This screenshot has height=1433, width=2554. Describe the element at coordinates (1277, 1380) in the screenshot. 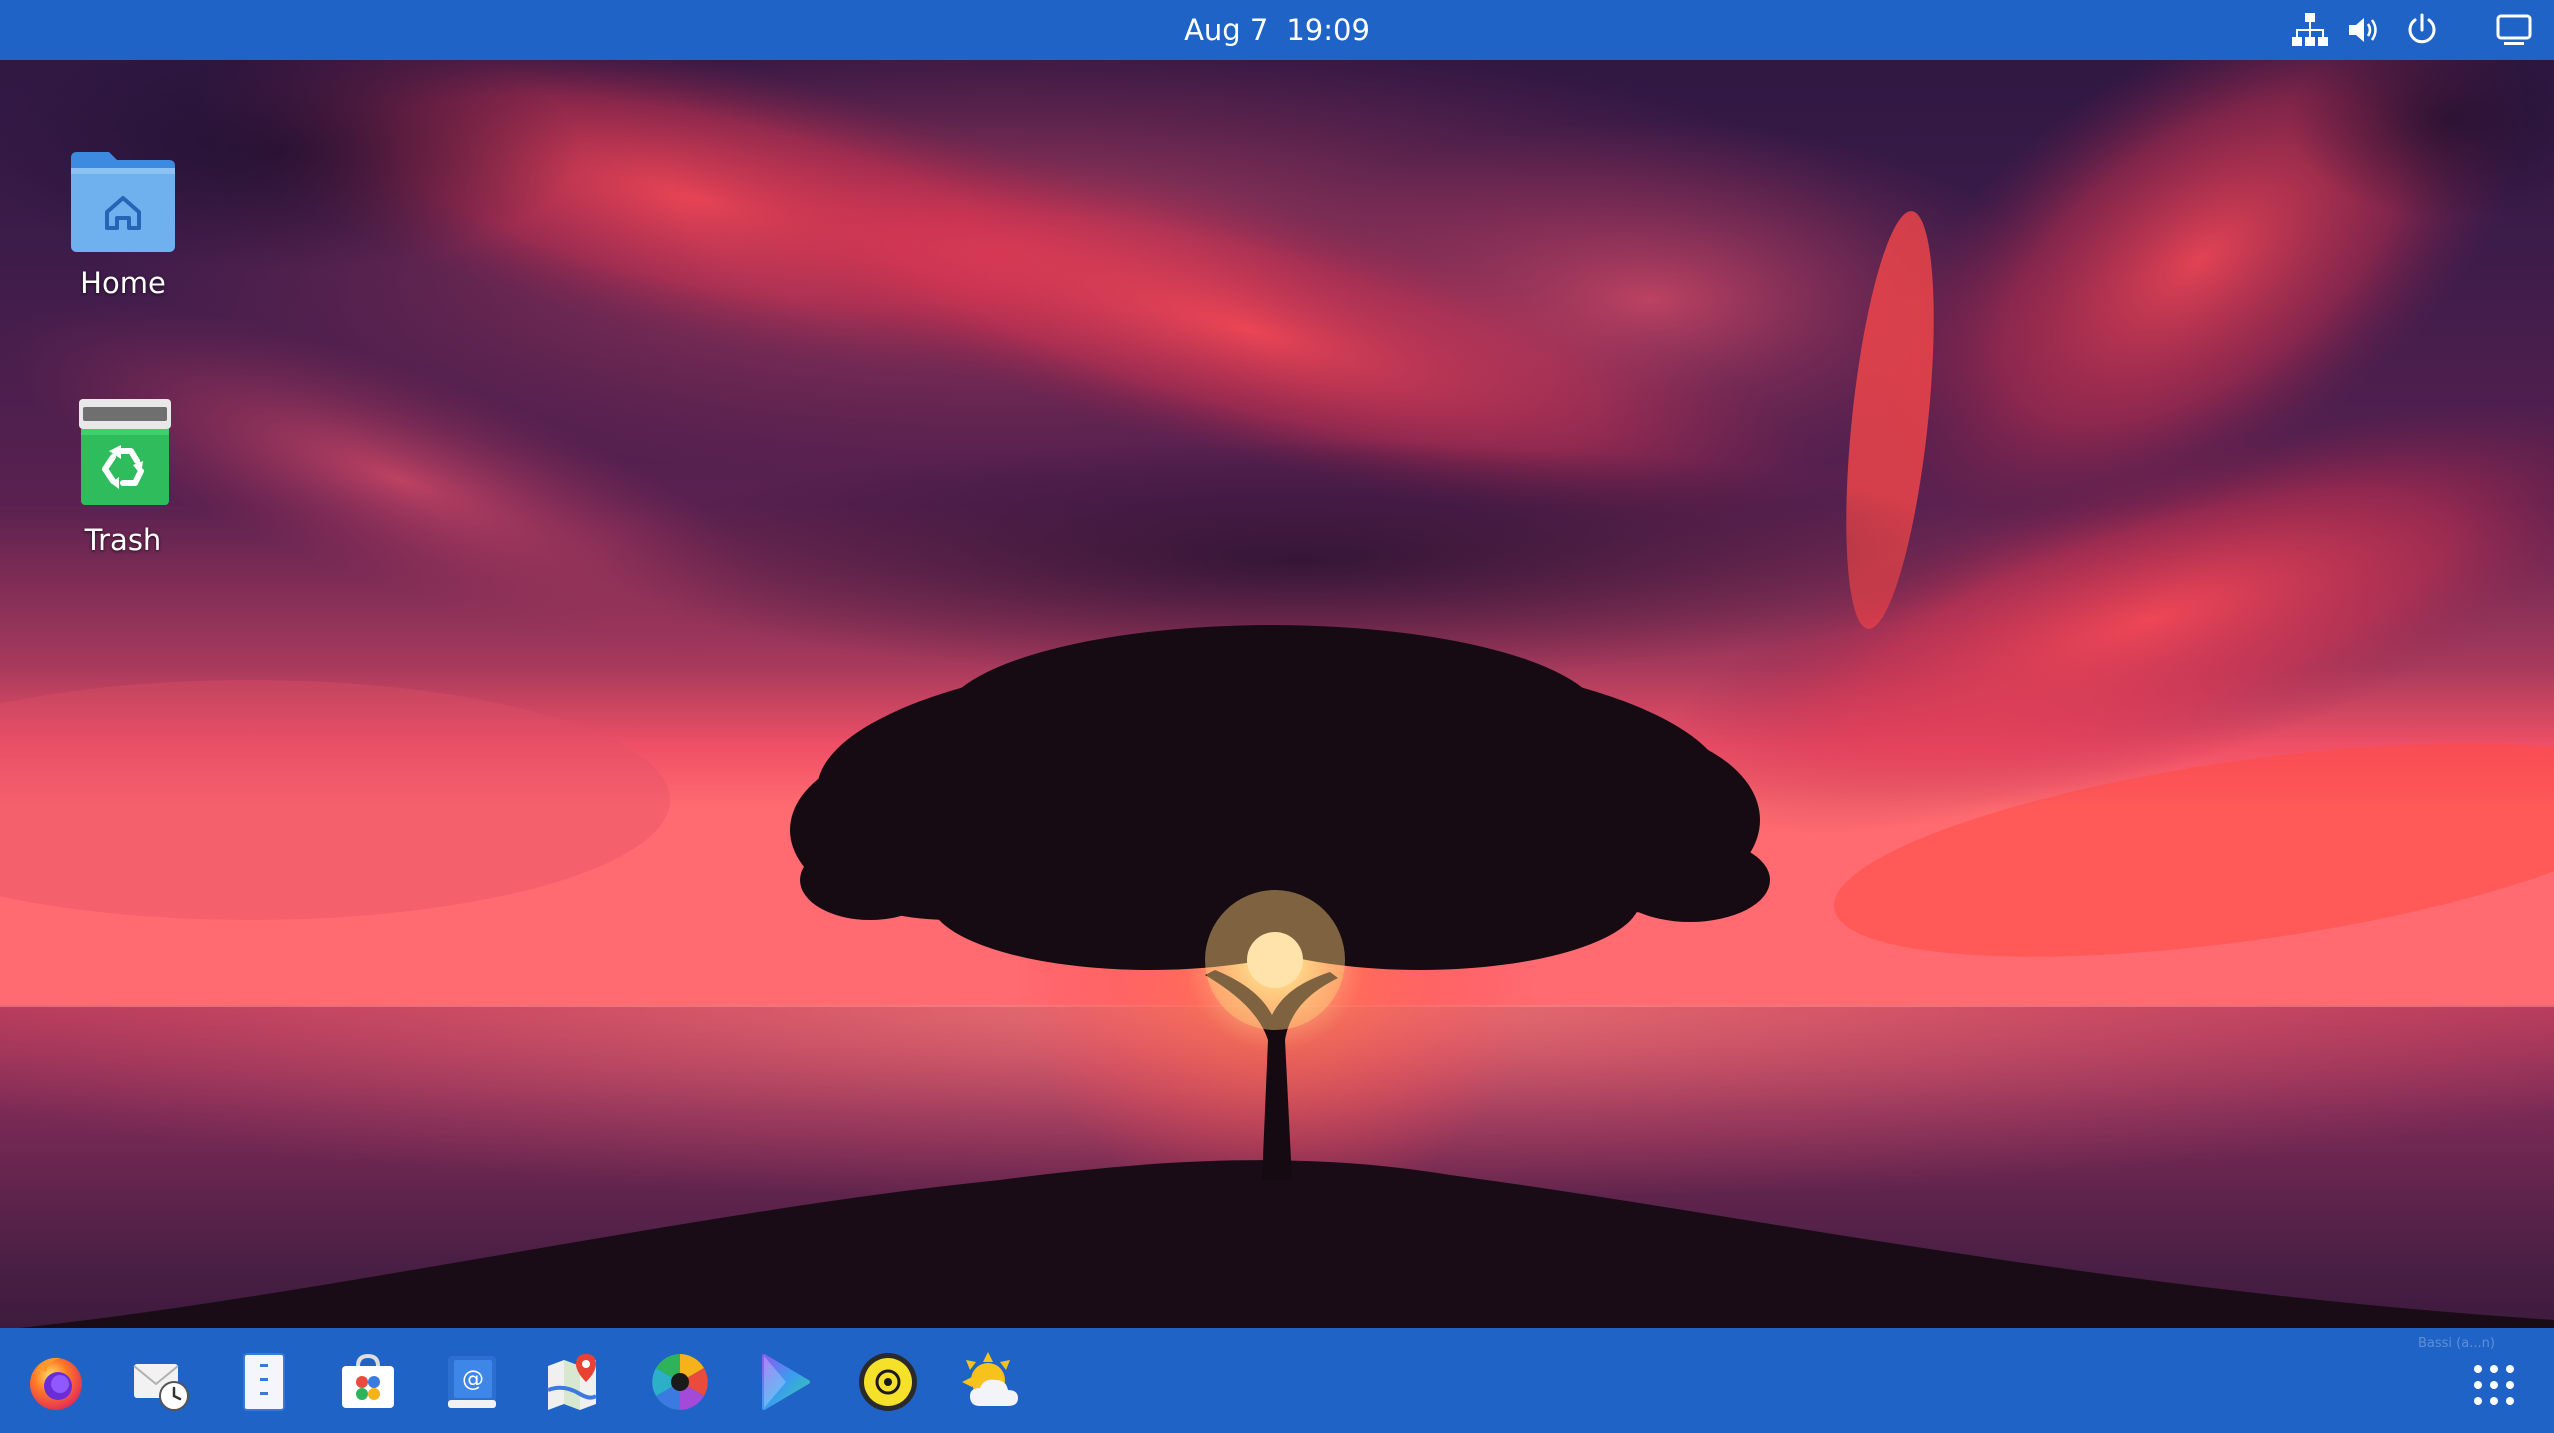

I see `dock: @ Bassi (a...n)` at that location.